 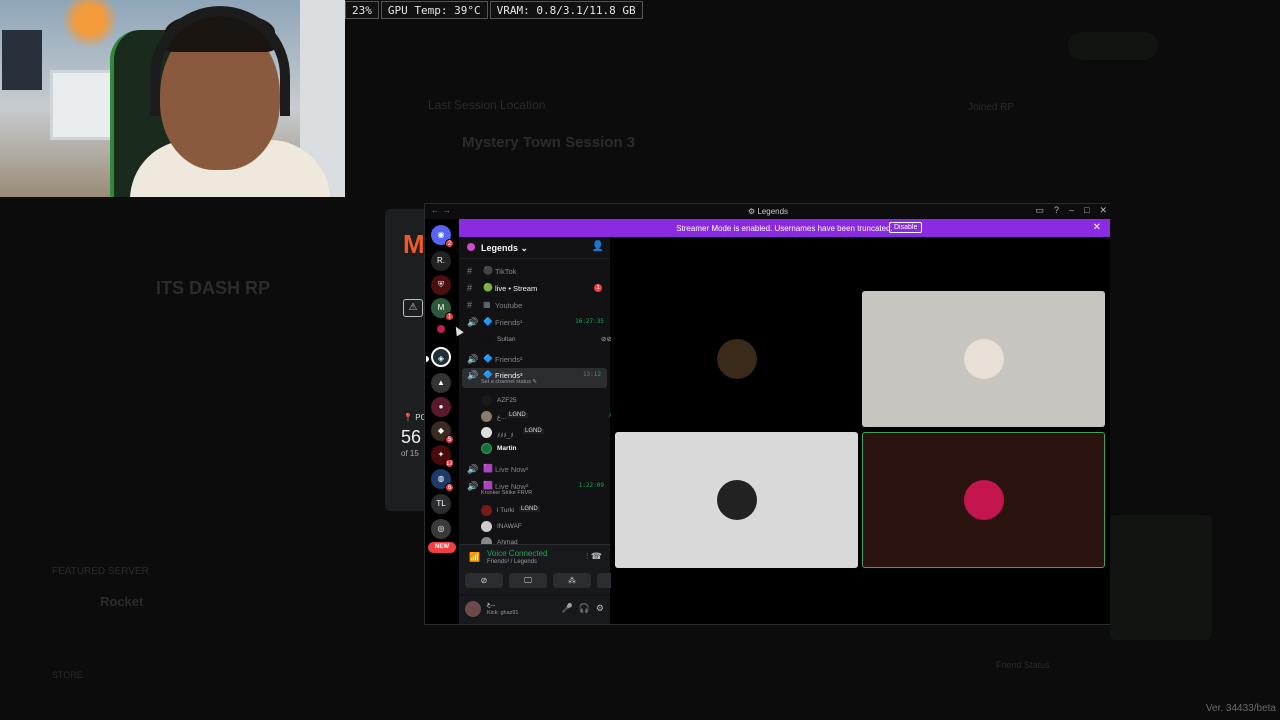 I want to click on voice-timer: 1:22:09, so click(x=591, y=485).